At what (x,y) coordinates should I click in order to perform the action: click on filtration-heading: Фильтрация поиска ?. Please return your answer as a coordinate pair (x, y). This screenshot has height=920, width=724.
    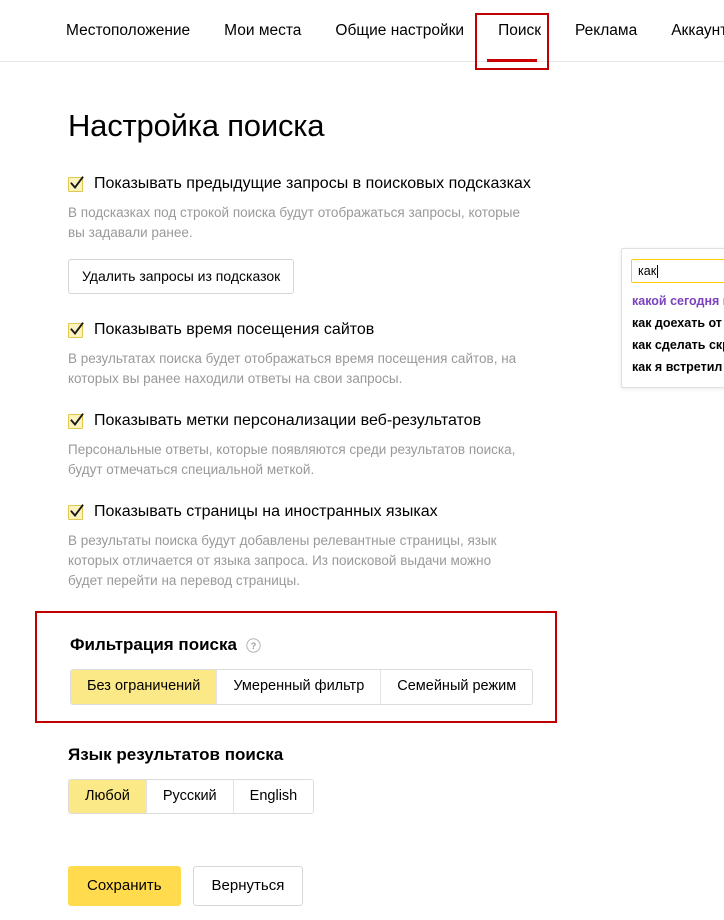
    Looking at the image, I should click on (312, 645).